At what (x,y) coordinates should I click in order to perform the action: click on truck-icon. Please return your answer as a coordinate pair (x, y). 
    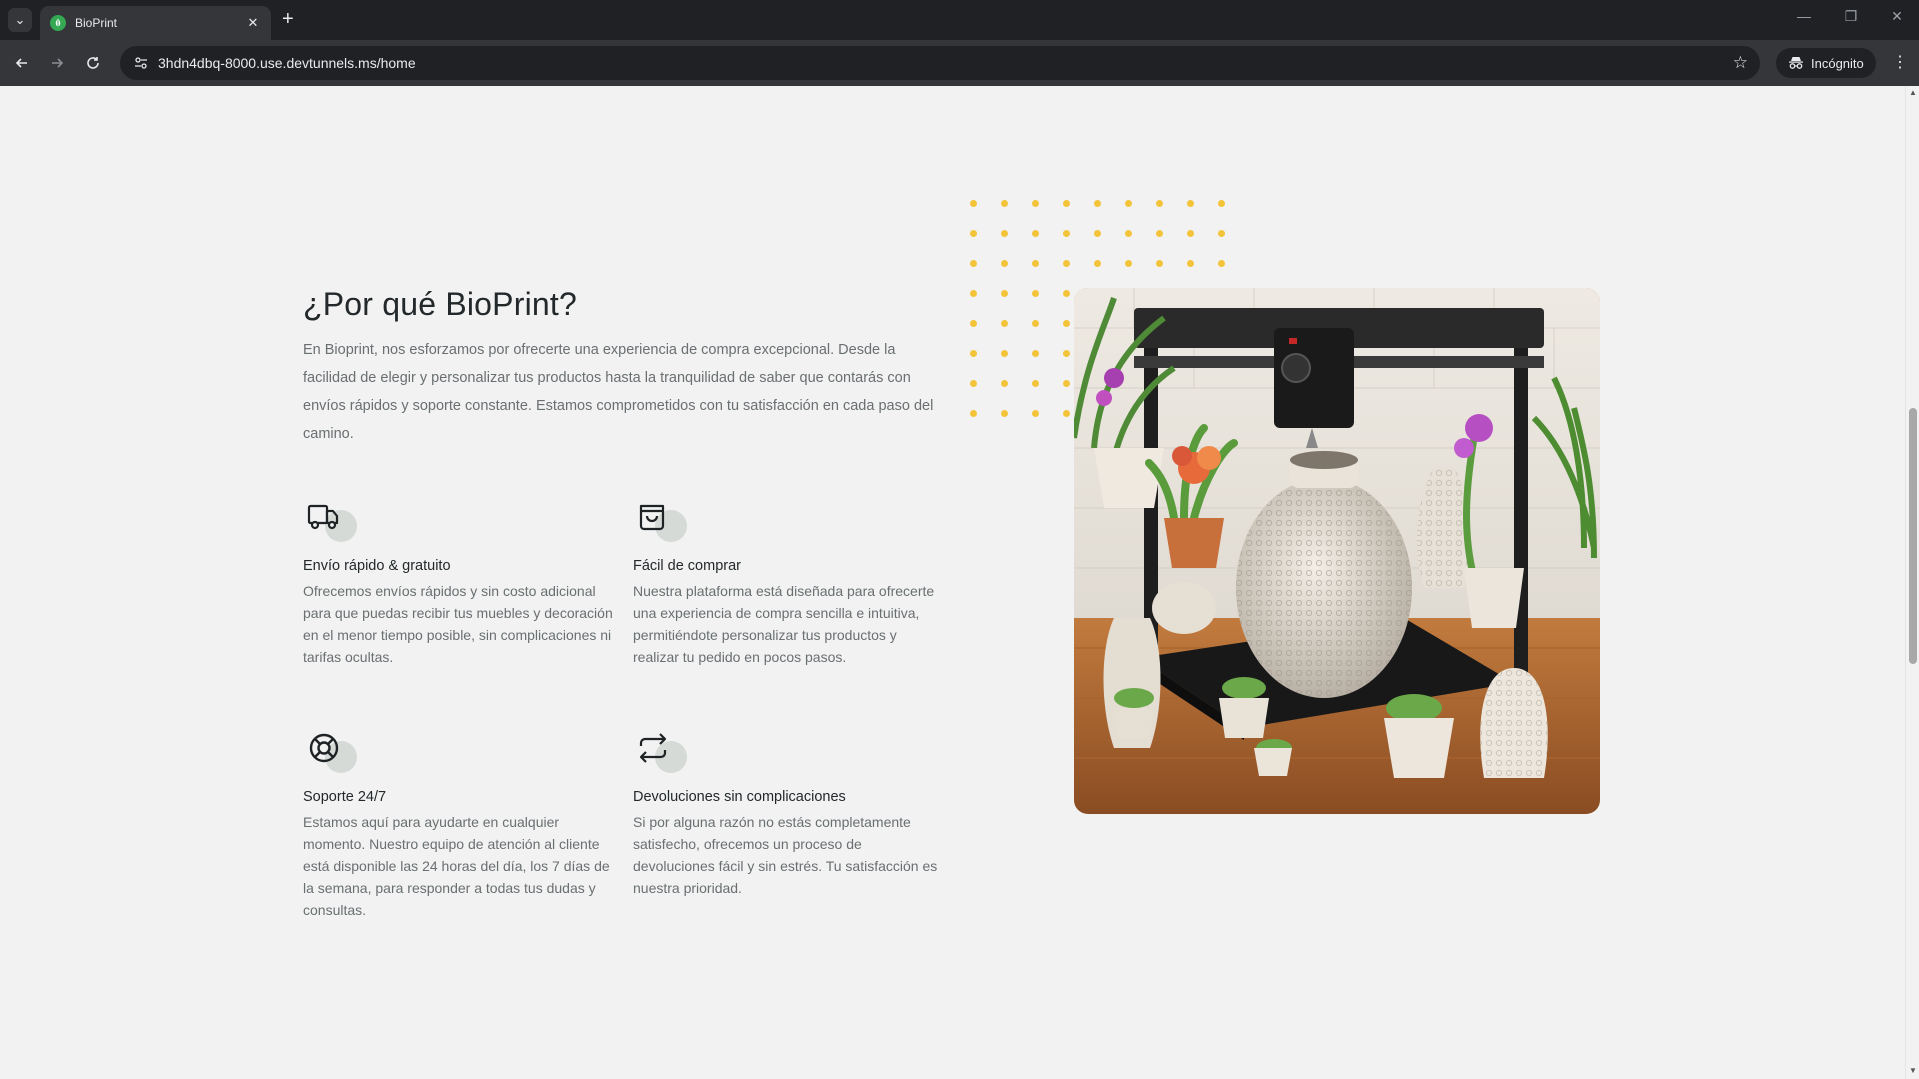
    Looking at the image, I should click on (323, 517).